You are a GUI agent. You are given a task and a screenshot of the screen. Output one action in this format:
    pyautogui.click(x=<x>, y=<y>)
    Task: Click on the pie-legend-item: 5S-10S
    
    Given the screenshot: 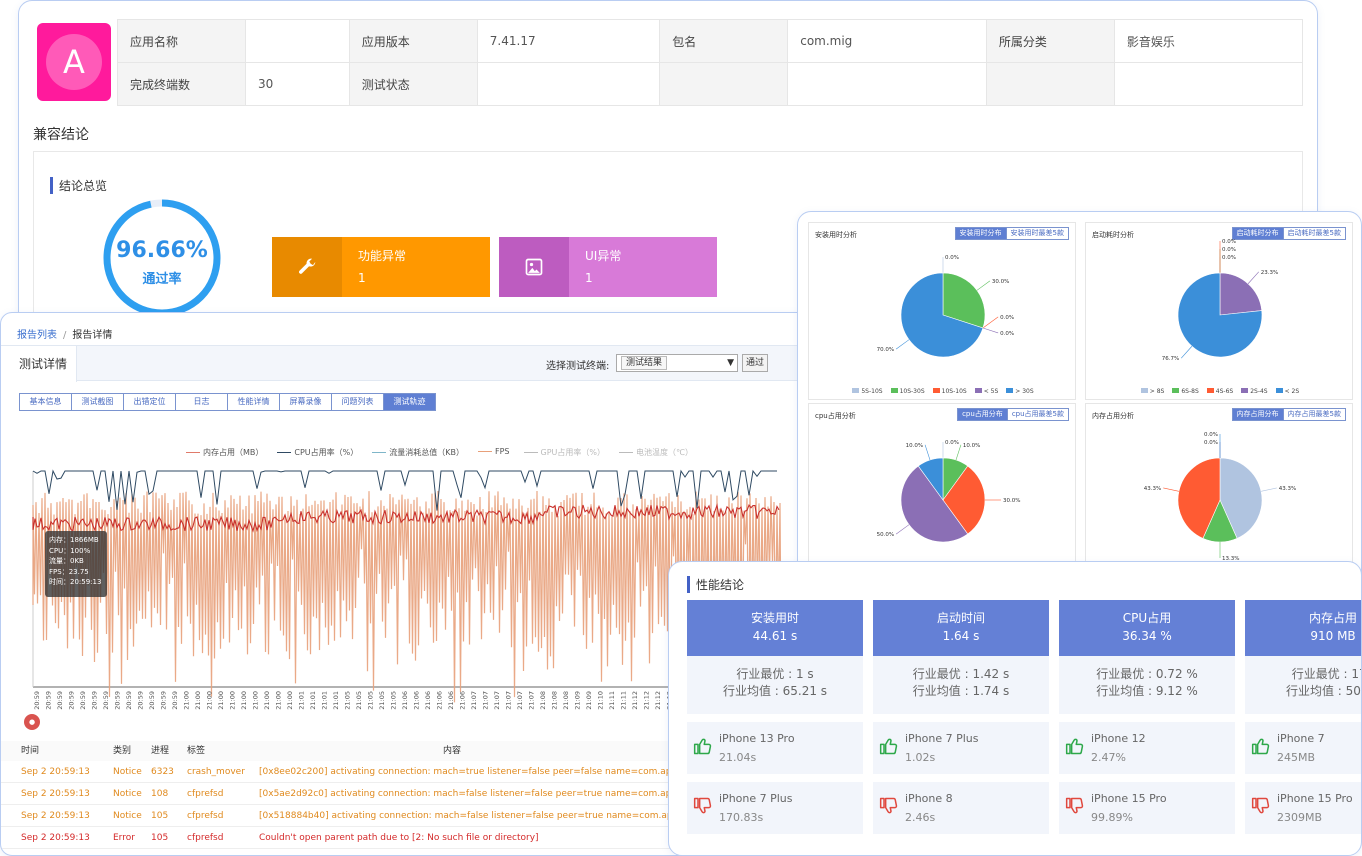 What is the action you would take?
    pyautogui.click(x=867, y=391)
    